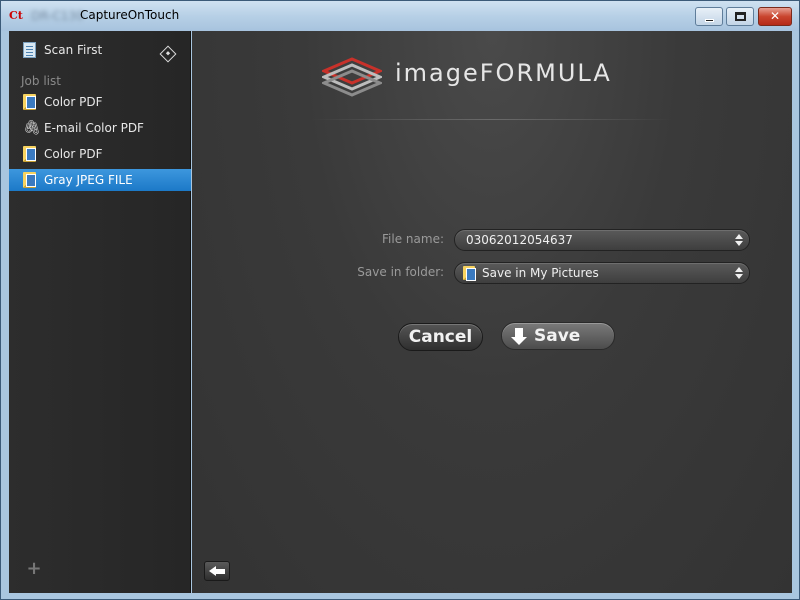 Image resolution: width=800 pixels, height=600 pixels. Describe the element at coordinates (602, 240) in the screenshot. I see `file-name-combo: 03062012054637` at that location.